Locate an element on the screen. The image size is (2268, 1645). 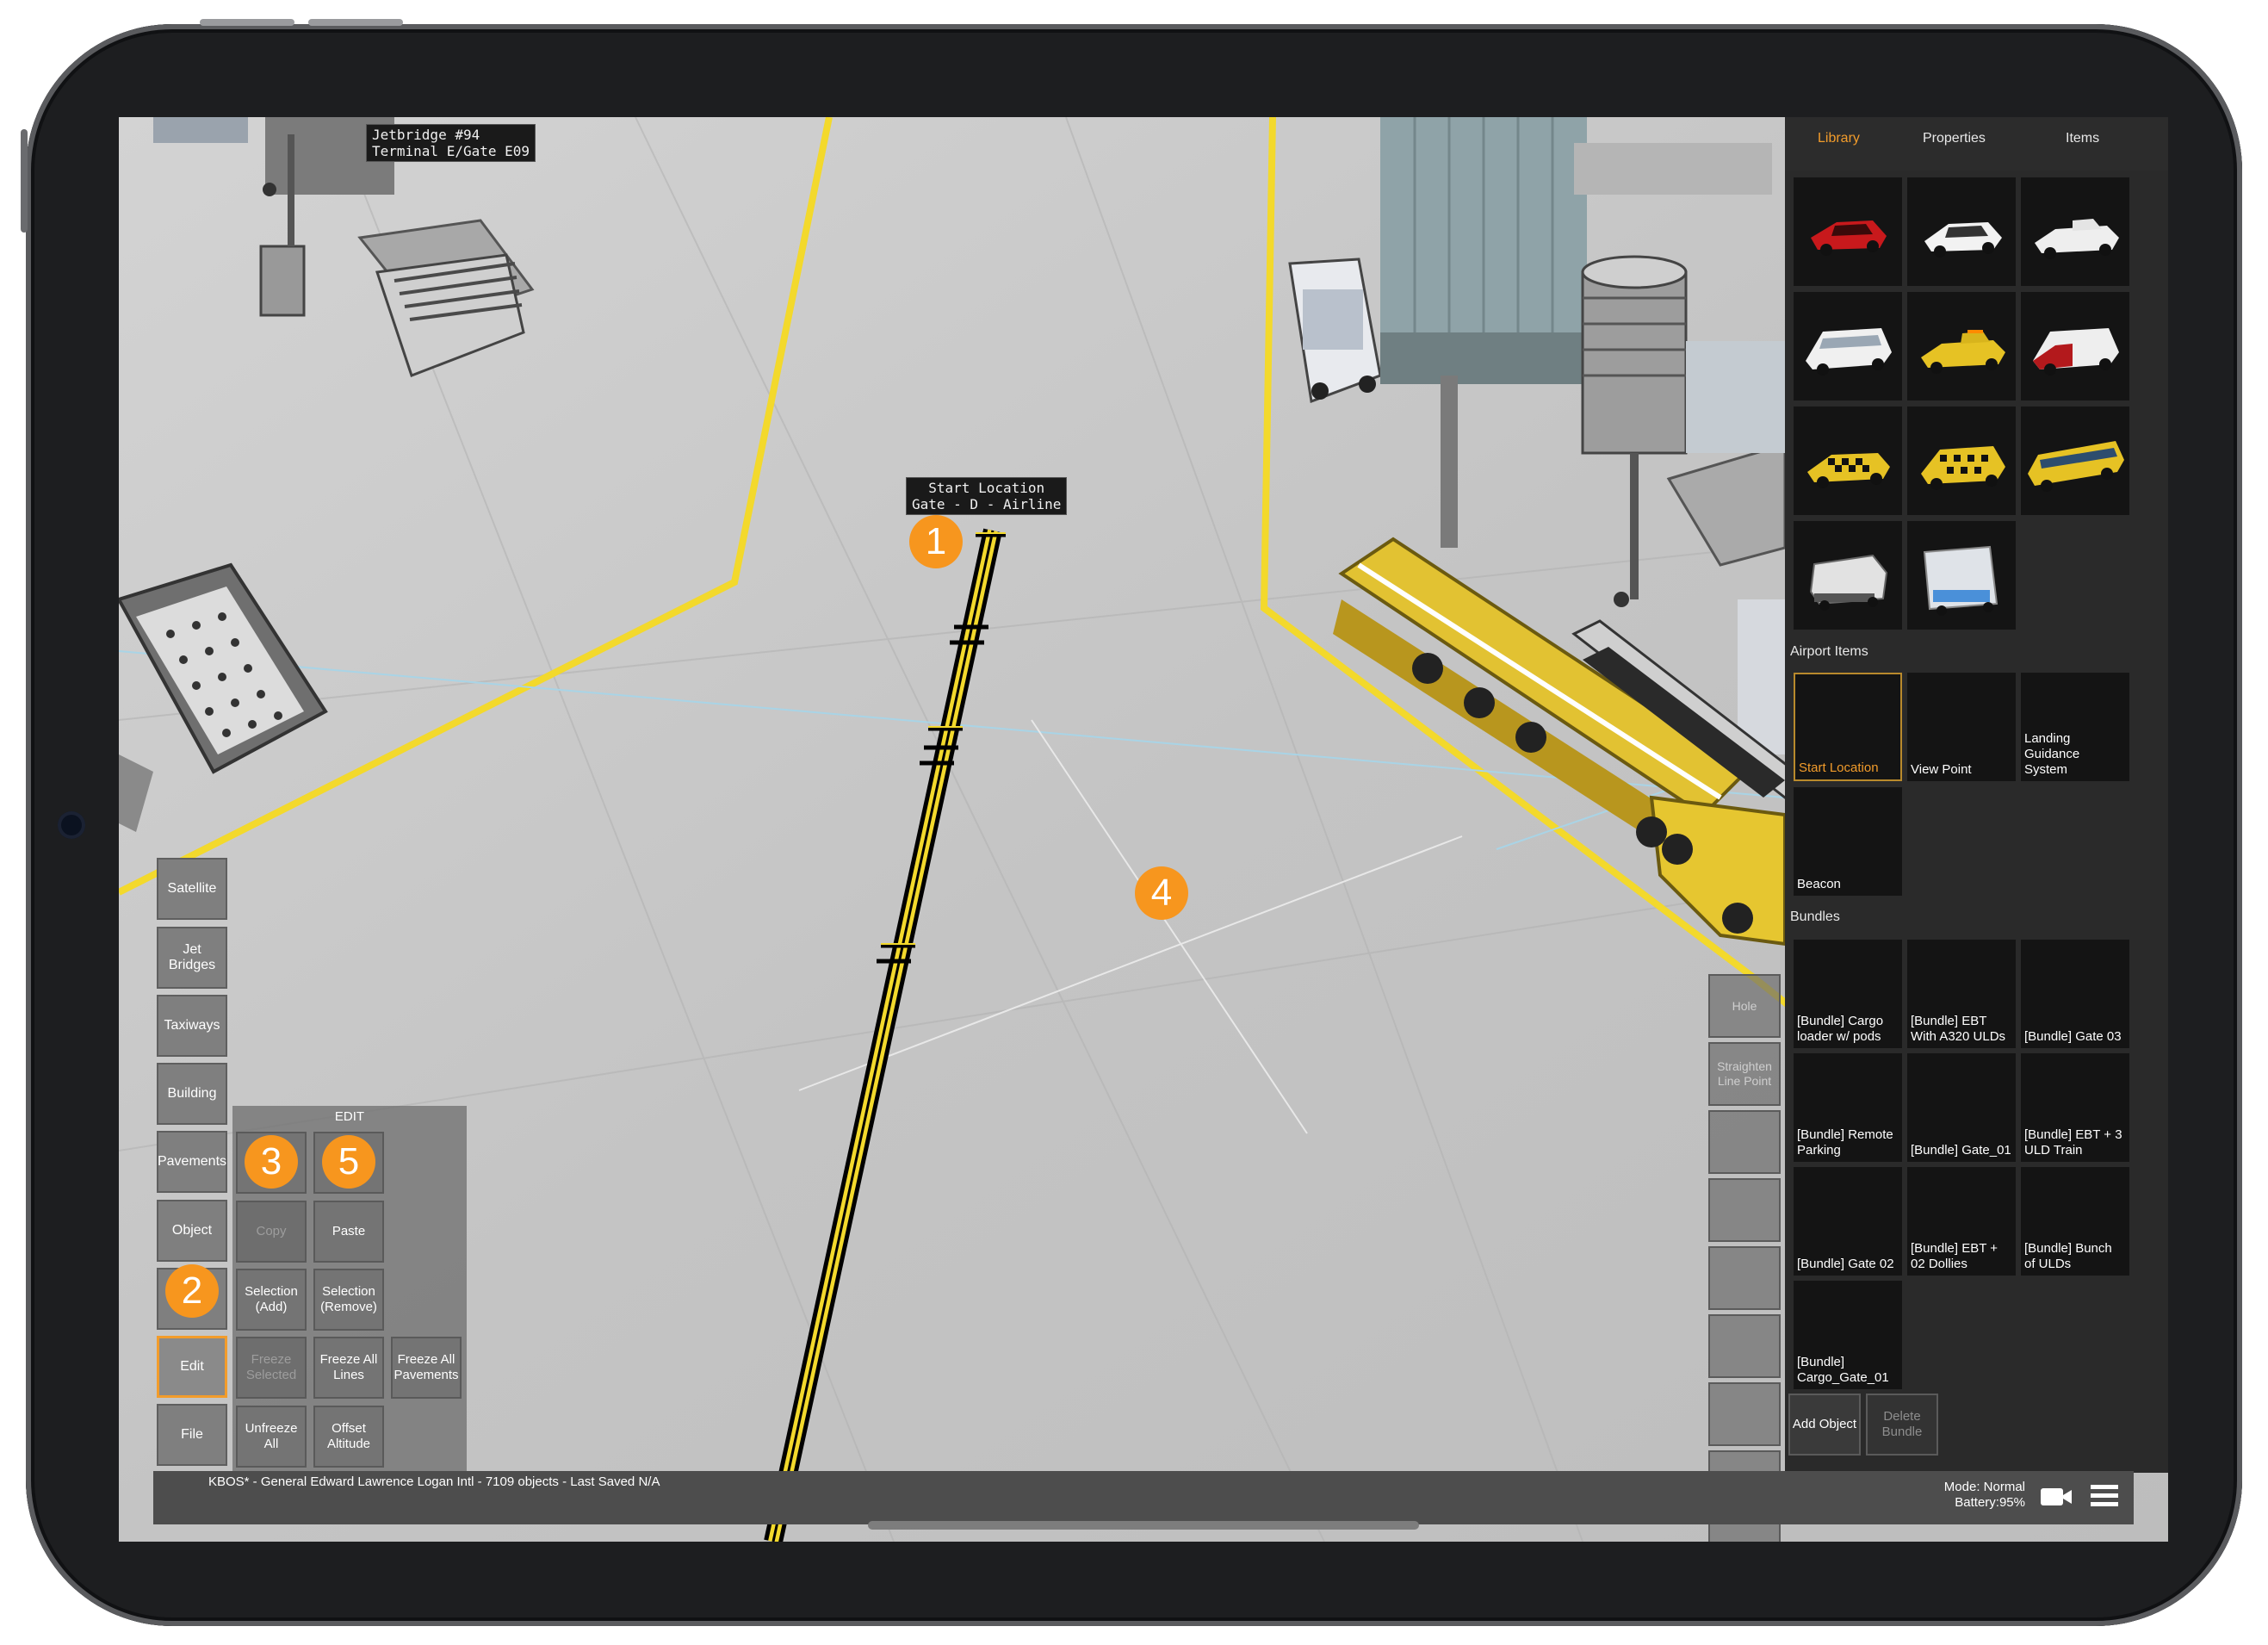
callout-marker-3: 3 is located at coordinates (271, 1162).